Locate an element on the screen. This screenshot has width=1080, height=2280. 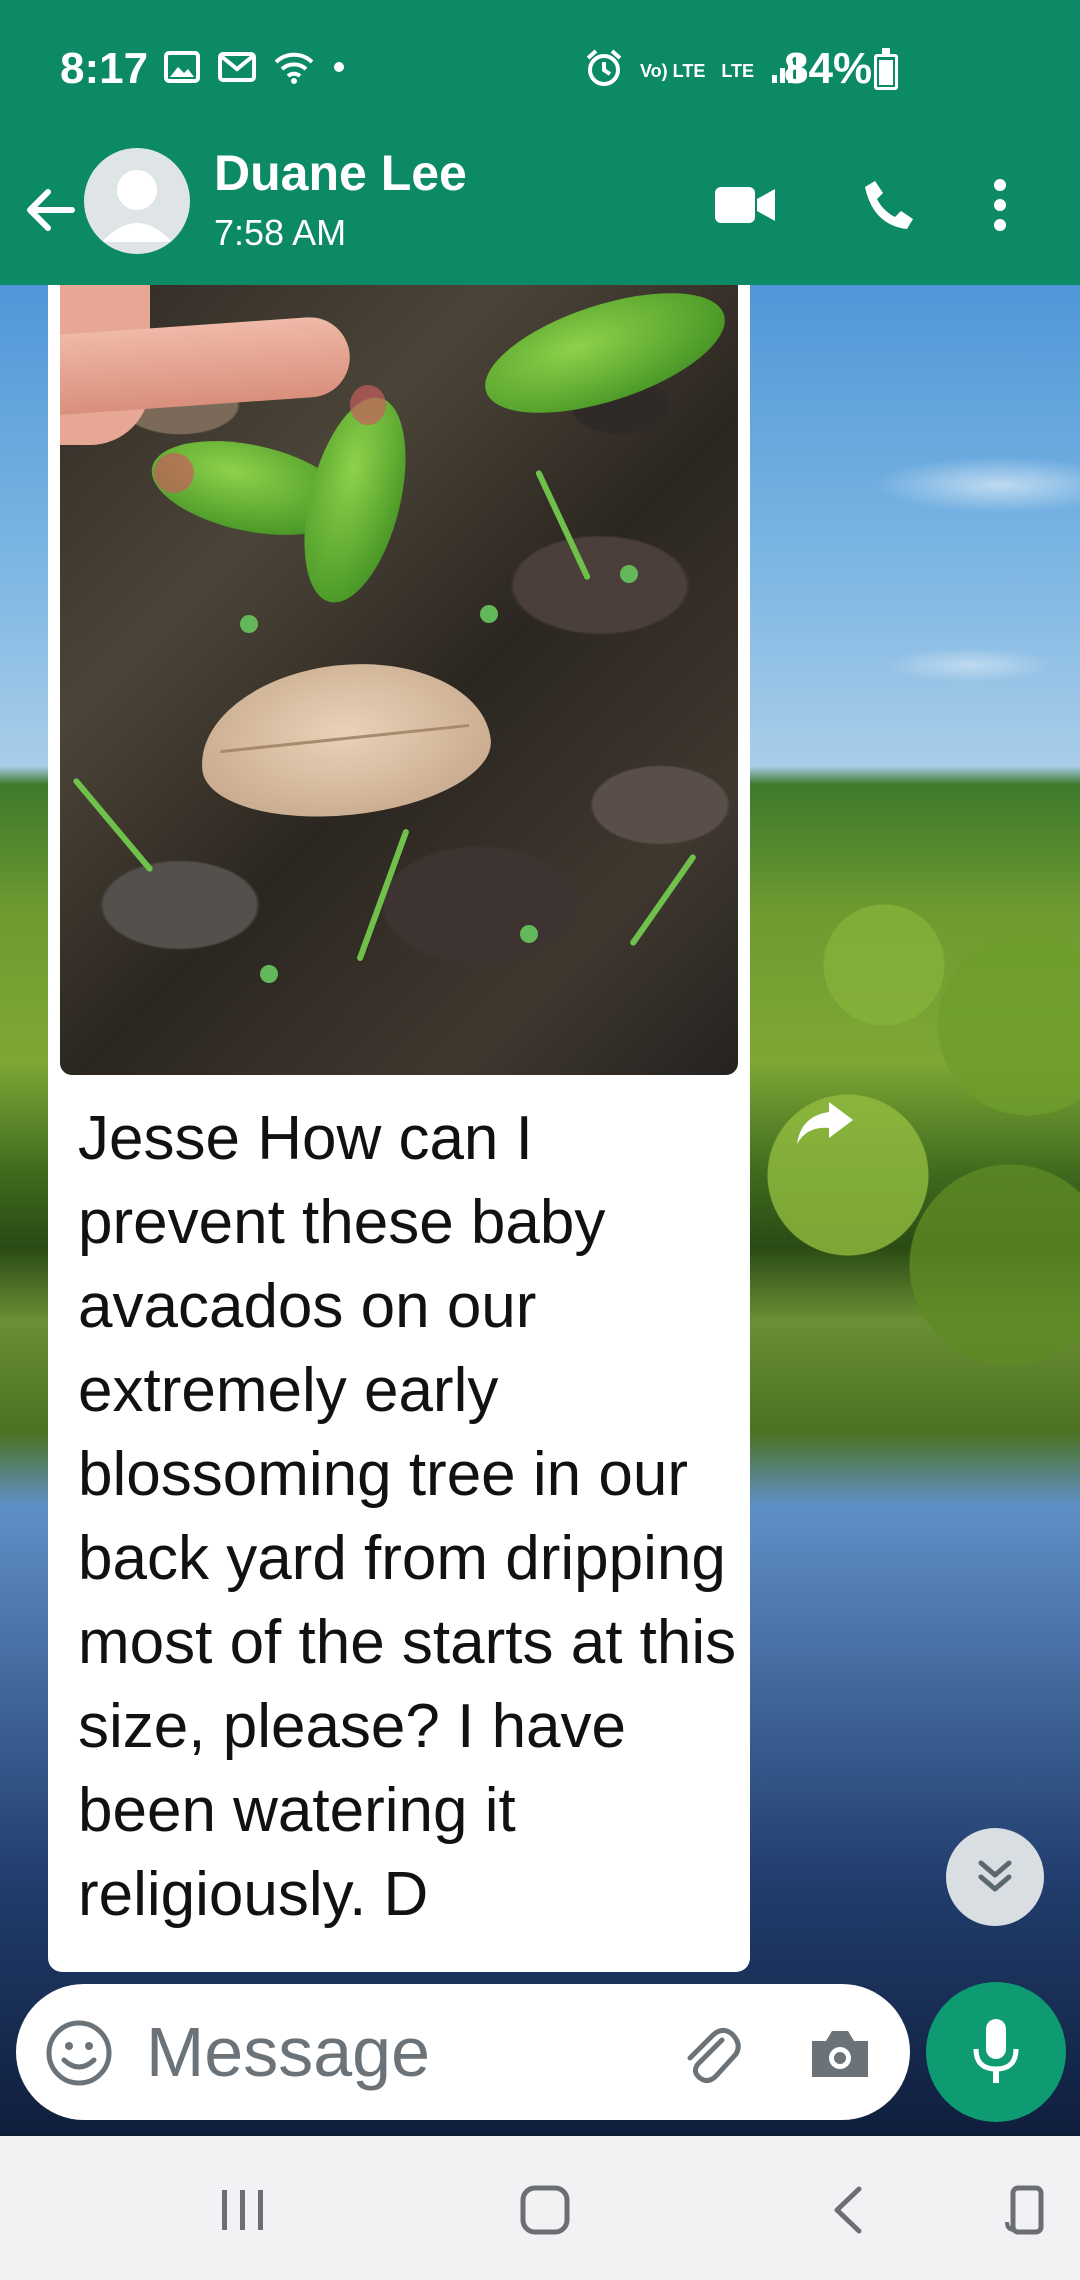
image-icon is located at coordinates (182, 69).